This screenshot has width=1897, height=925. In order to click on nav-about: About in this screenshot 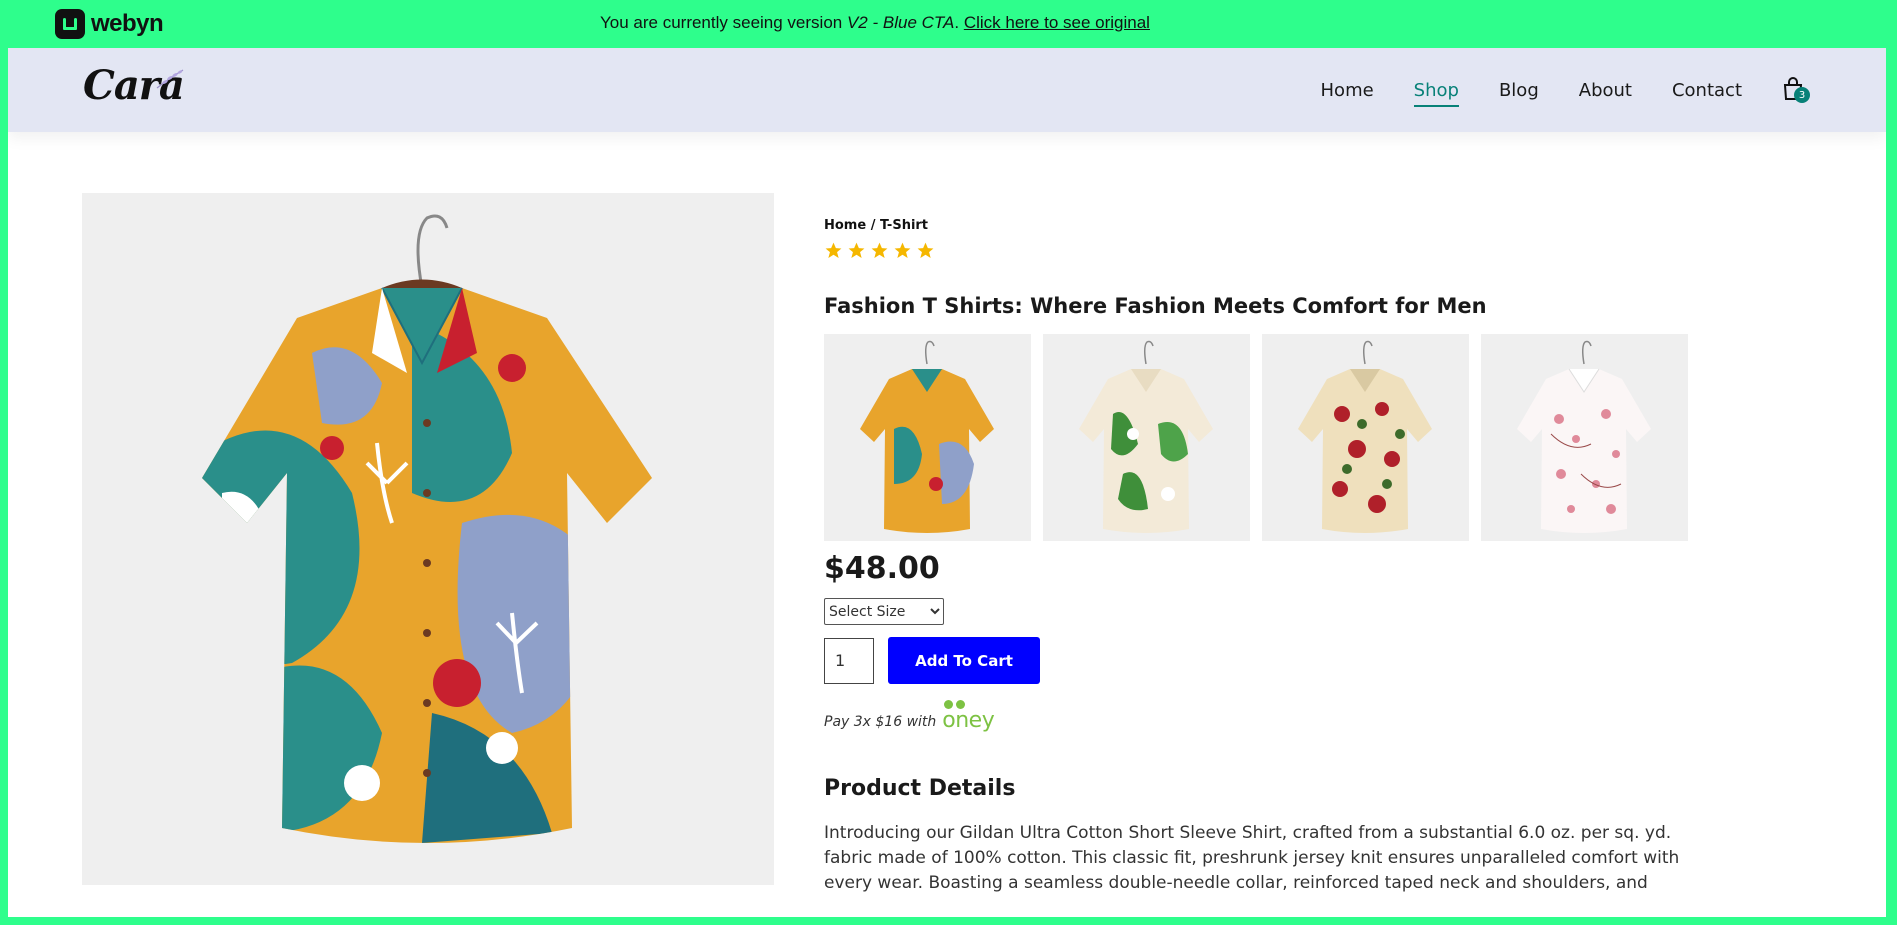, I will do `click(1605, 90)`.